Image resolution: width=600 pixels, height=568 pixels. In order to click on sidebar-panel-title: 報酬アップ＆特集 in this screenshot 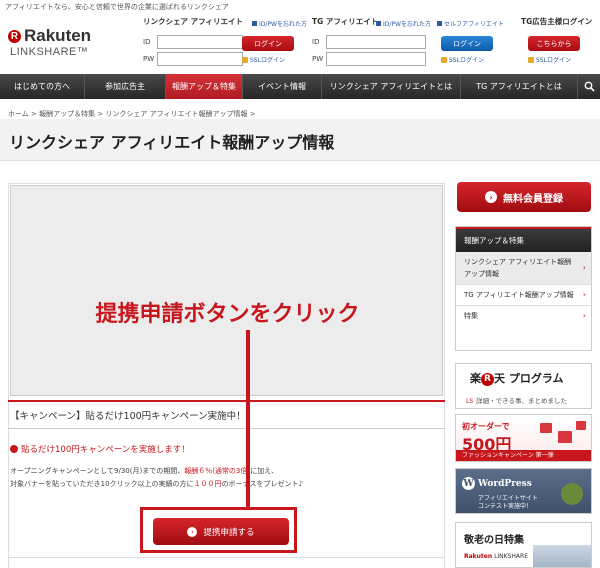, I will do `click(523, 239)`.